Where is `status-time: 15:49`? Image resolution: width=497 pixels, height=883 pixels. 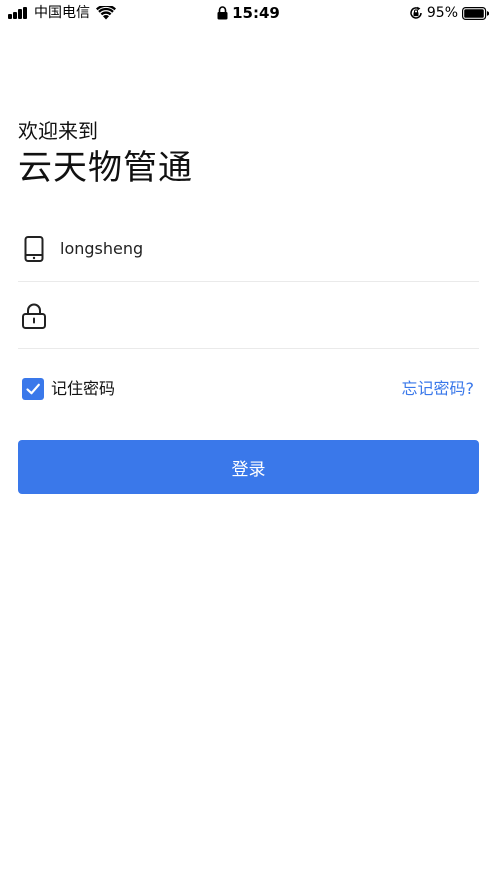 status-time: 15:49 is located at coordinates (256, 13).